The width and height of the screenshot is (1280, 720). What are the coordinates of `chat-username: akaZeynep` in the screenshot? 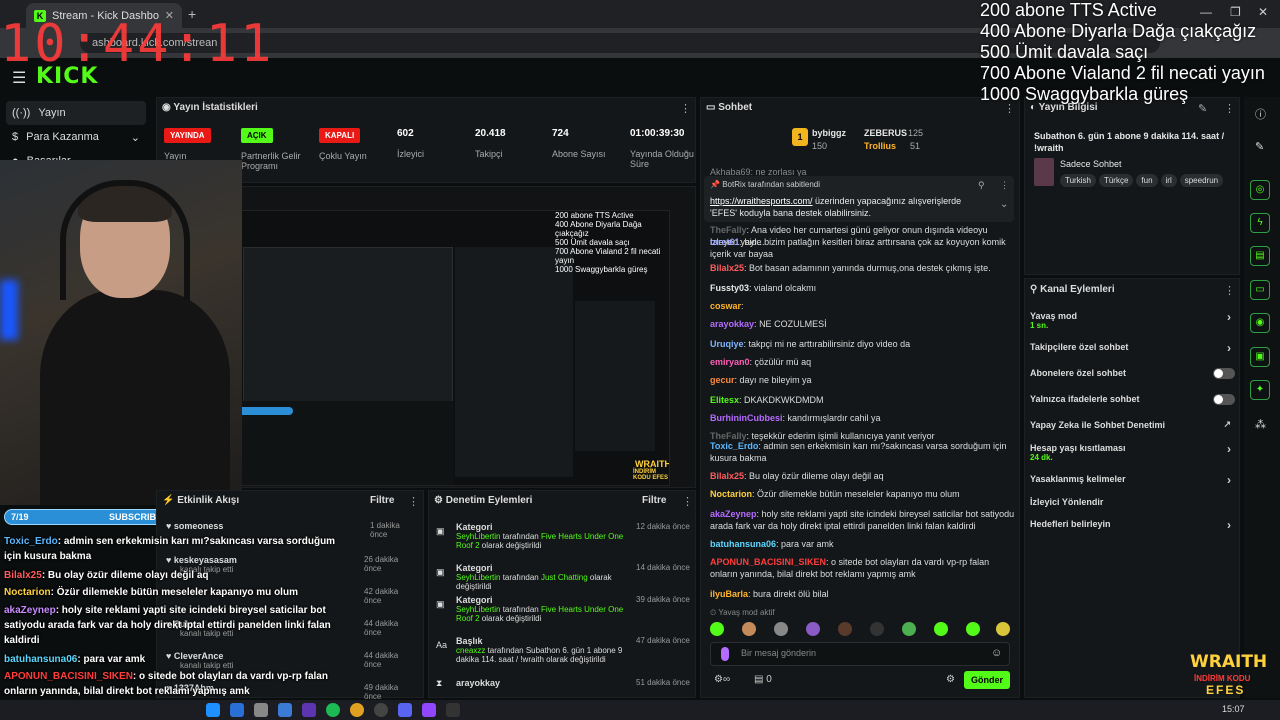 It's located at (733, 514).